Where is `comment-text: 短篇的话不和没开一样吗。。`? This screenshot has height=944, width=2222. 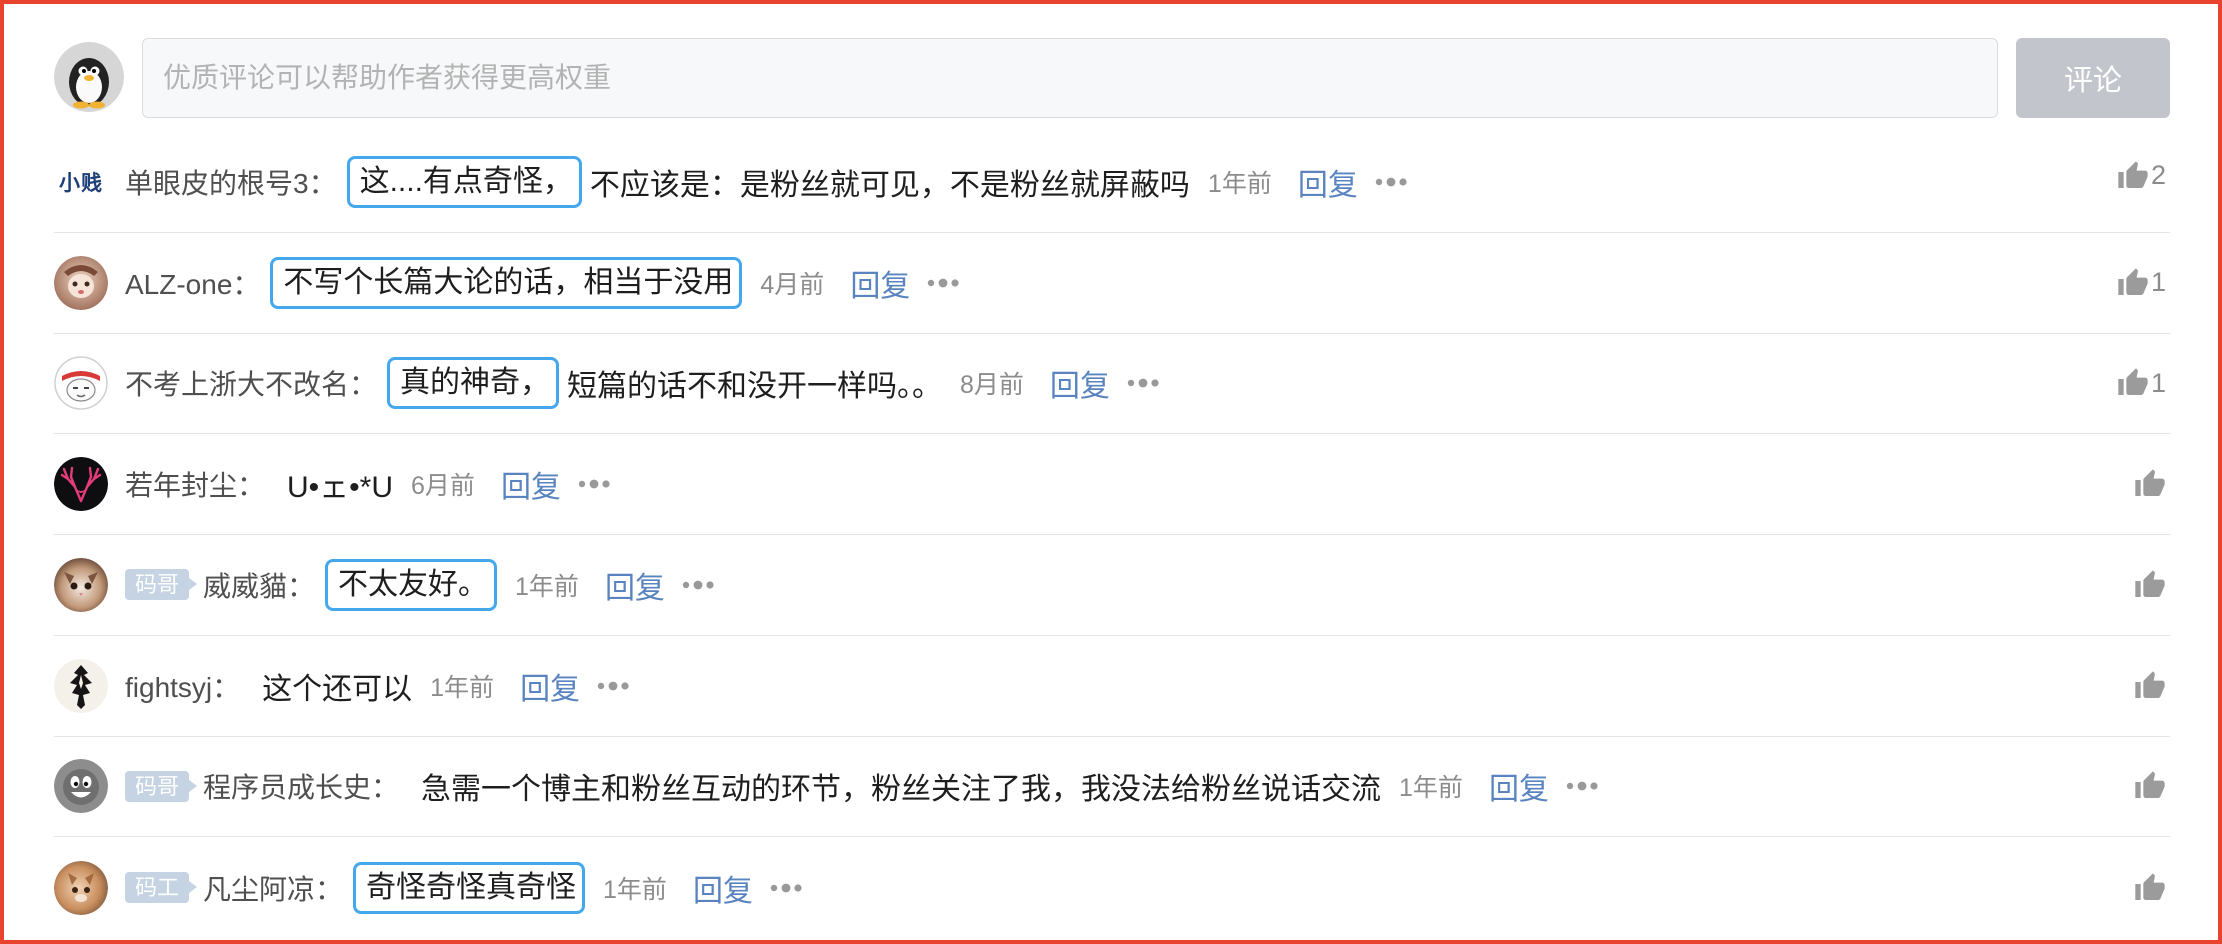
comment-text: 短篇的话不和没开一样吗。。 is located at coordinates (755, 387).